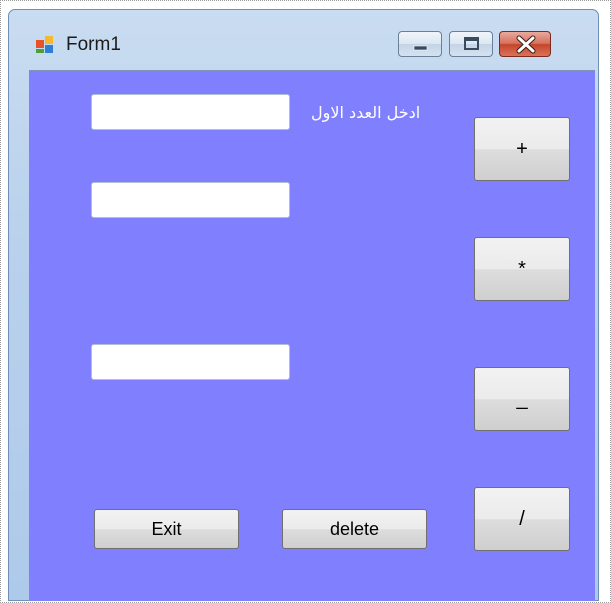 The image size is (611, 603). What do you see at coordinates (522, 399) in the screenshot?
I see `subtract-button: _` at bounding box center [522, 399].